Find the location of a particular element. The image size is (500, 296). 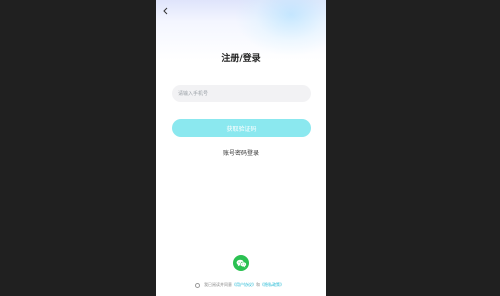

wechat-login-button is located at coordinates (241, 263).